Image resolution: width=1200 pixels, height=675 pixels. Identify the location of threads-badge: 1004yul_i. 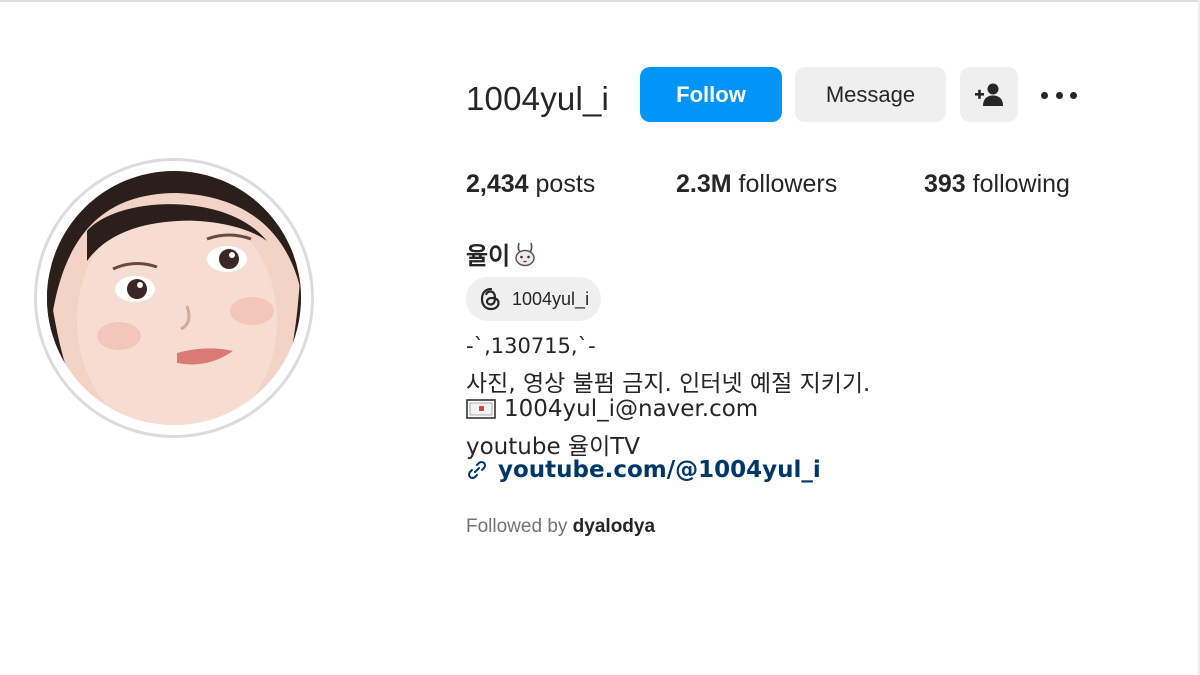
(534, 299).